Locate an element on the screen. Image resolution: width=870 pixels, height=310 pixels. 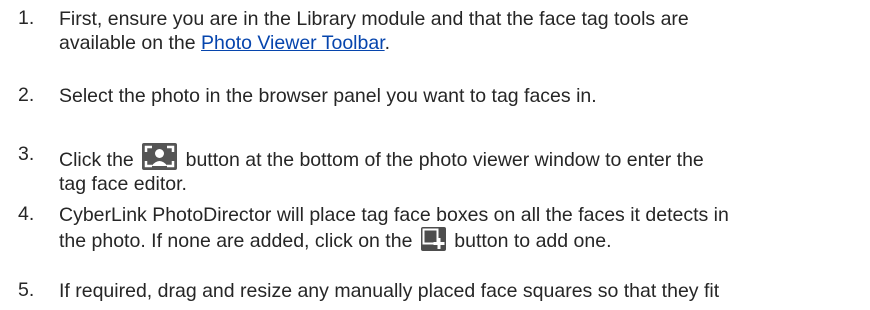
step-number: 1. is located at coordinates (26, 18).